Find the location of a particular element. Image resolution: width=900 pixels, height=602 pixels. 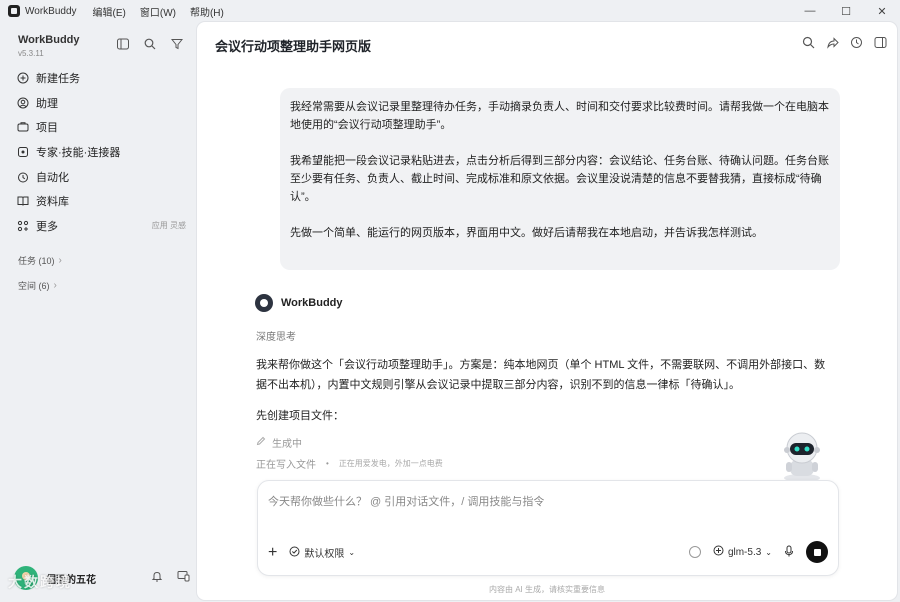

pencil-icon is located at coordinates (261, 442).